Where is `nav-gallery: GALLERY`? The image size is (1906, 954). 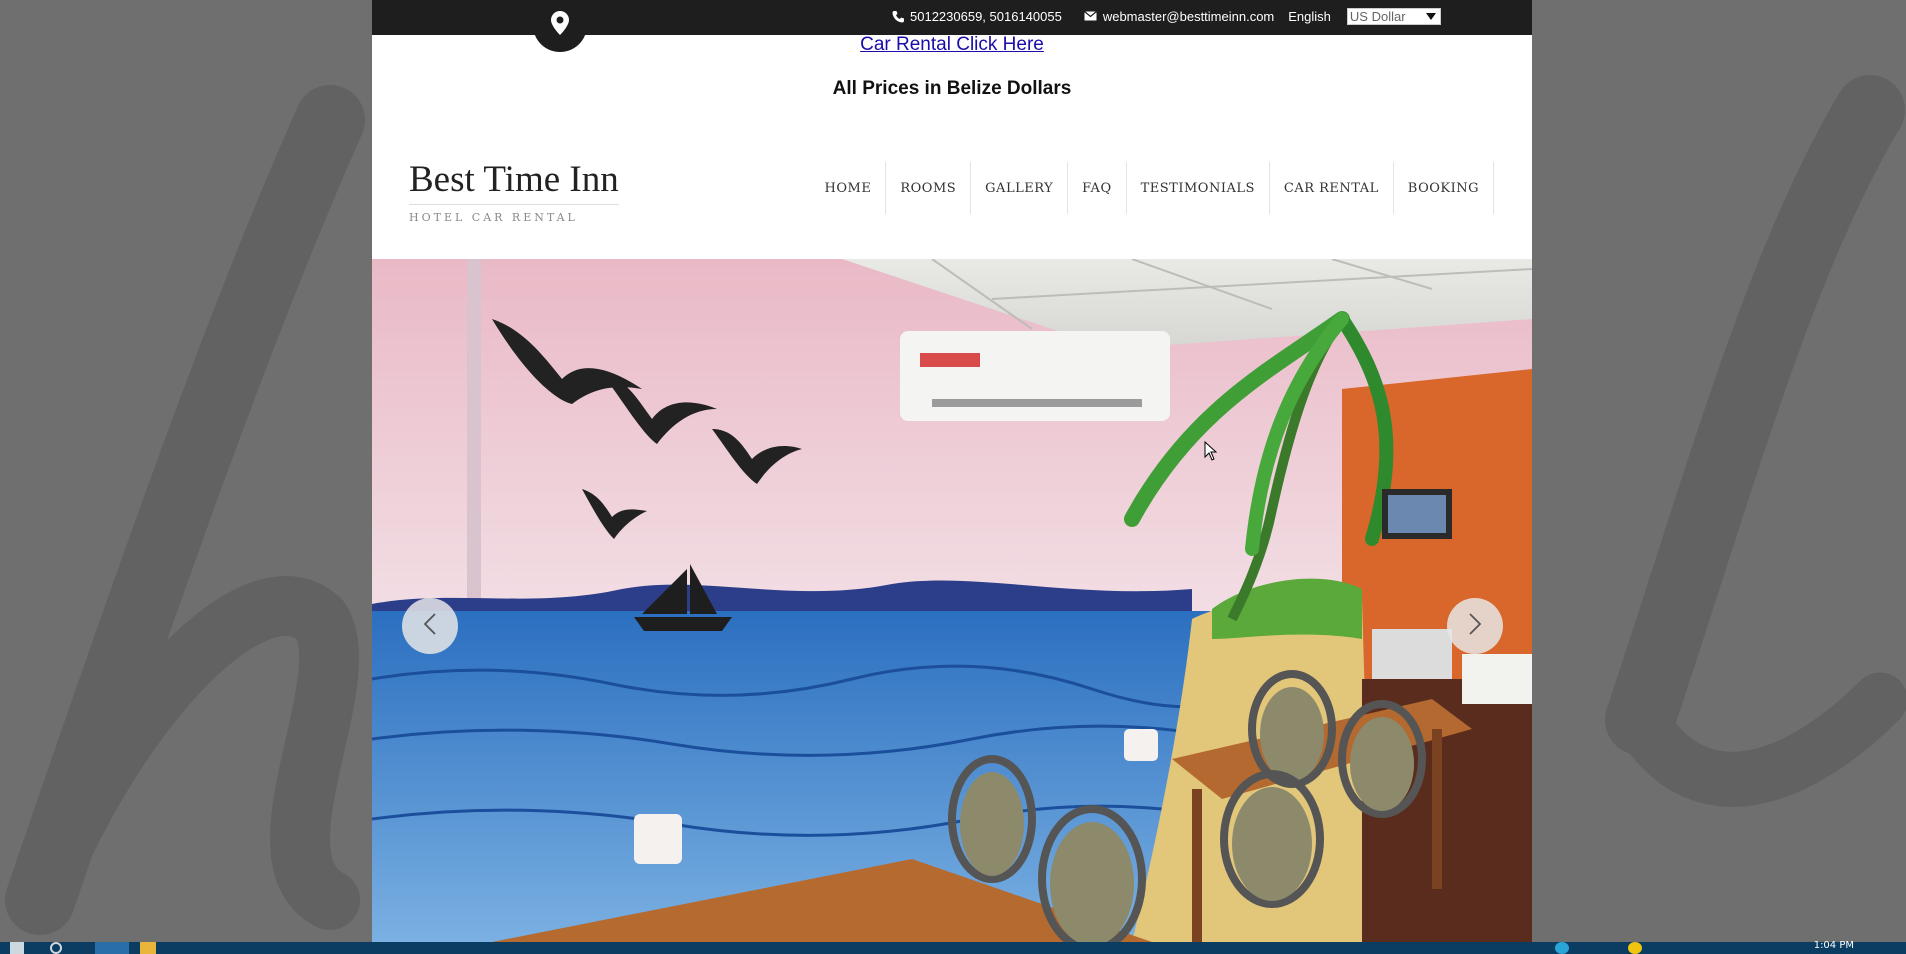 nav-gallery: GALLERY is located at coordinates (1018, 188).